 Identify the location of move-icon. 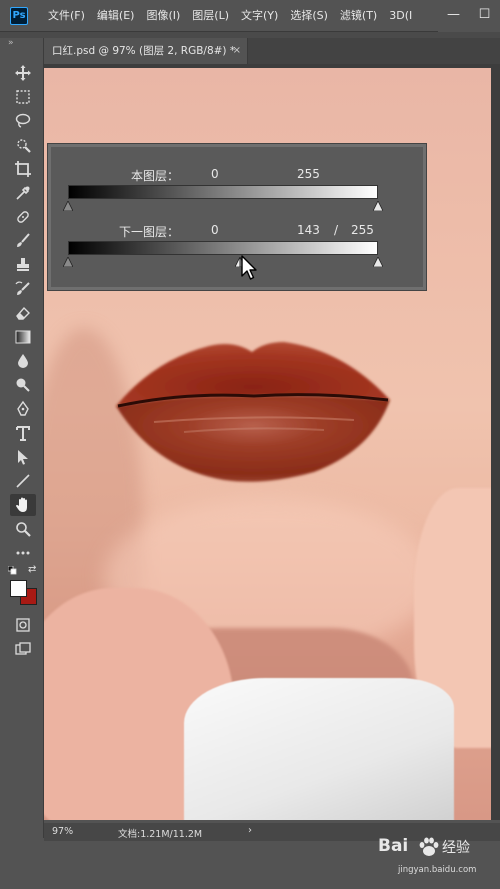
(23, 73).